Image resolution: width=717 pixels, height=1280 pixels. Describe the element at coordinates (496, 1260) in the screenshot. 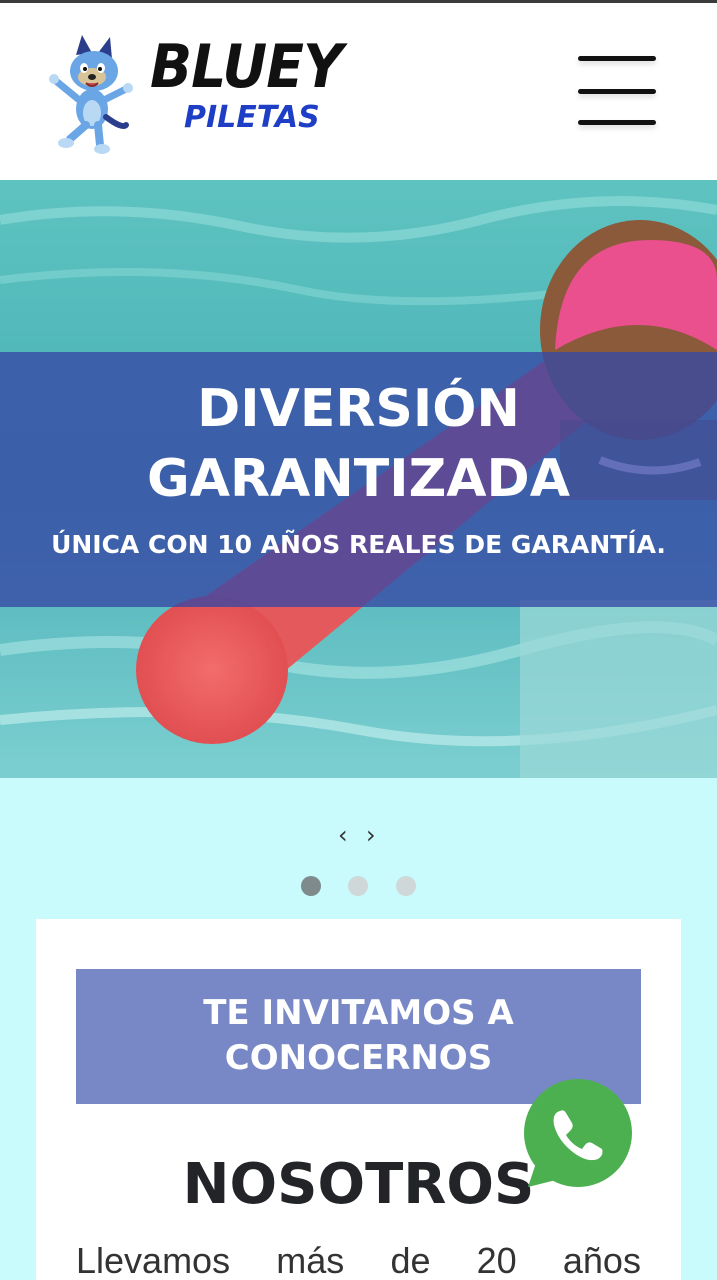

I see `about-word: 20` at that location.